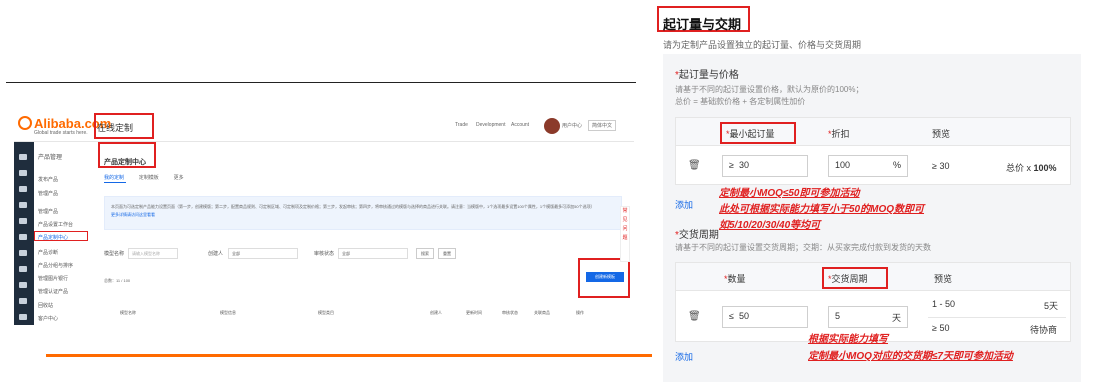 Image resolution: width=1098 pixels, height=385 pixels. I want to click on moq-preview-right: 总价 x 100%, so click(1031, 168).